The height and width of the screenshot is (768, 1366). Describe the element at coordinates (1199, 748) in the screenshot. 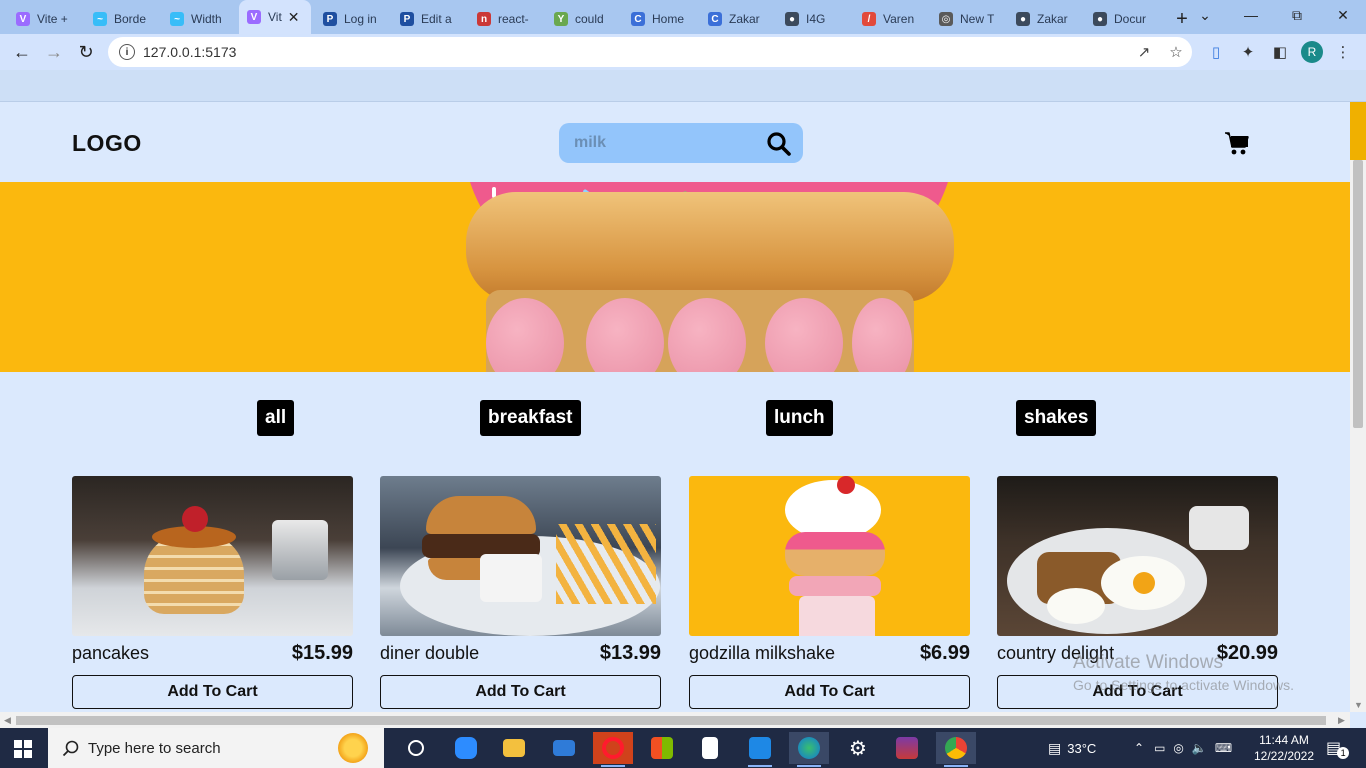

I see `volume-icon: 🔈` at that location.